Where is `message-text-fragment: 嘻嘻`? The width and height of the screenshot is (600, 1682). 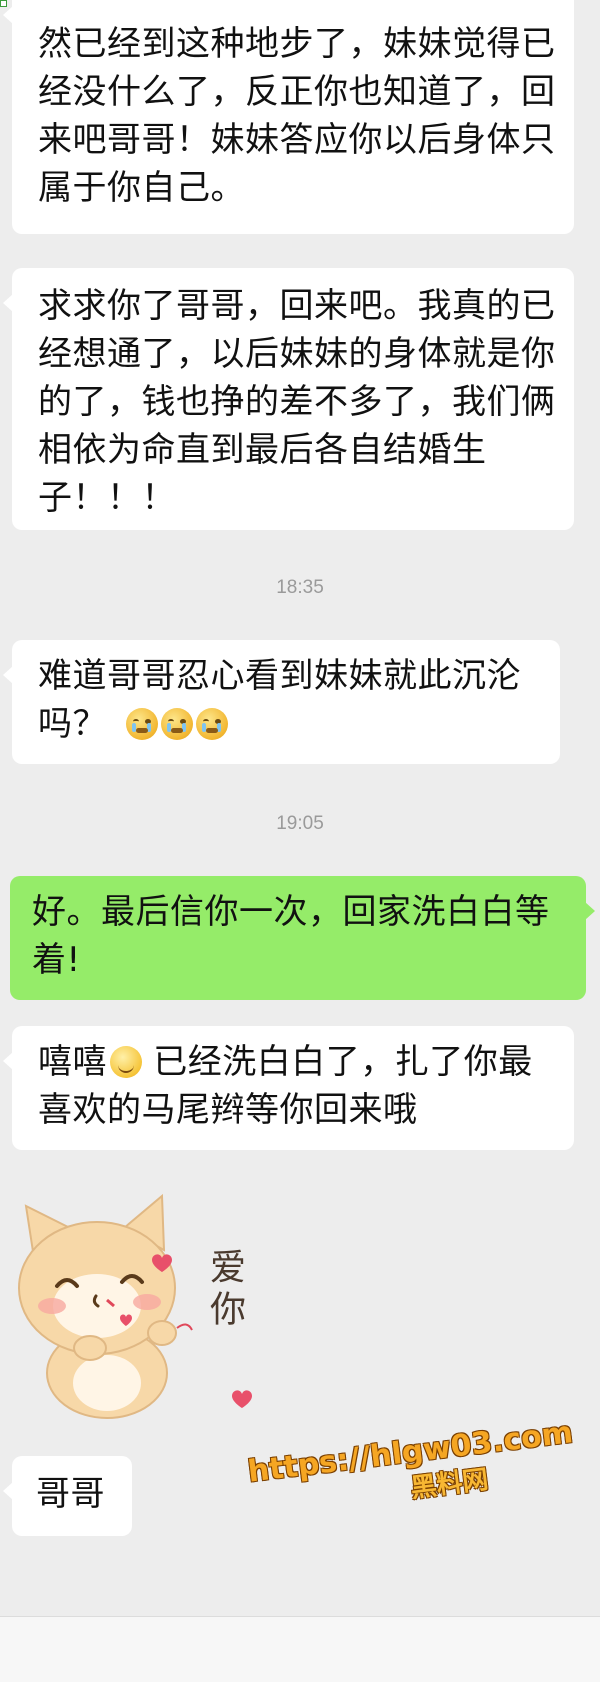 message-text-fragment: 嘻嘻 is located at coordinates (72, 1062).